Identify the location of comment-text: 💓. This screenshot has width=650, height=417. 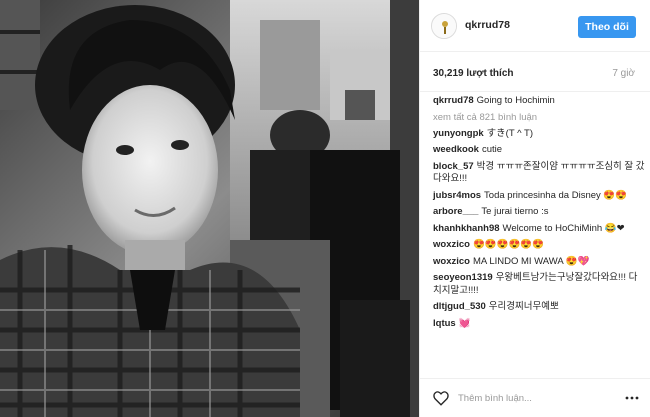
(464, 323).